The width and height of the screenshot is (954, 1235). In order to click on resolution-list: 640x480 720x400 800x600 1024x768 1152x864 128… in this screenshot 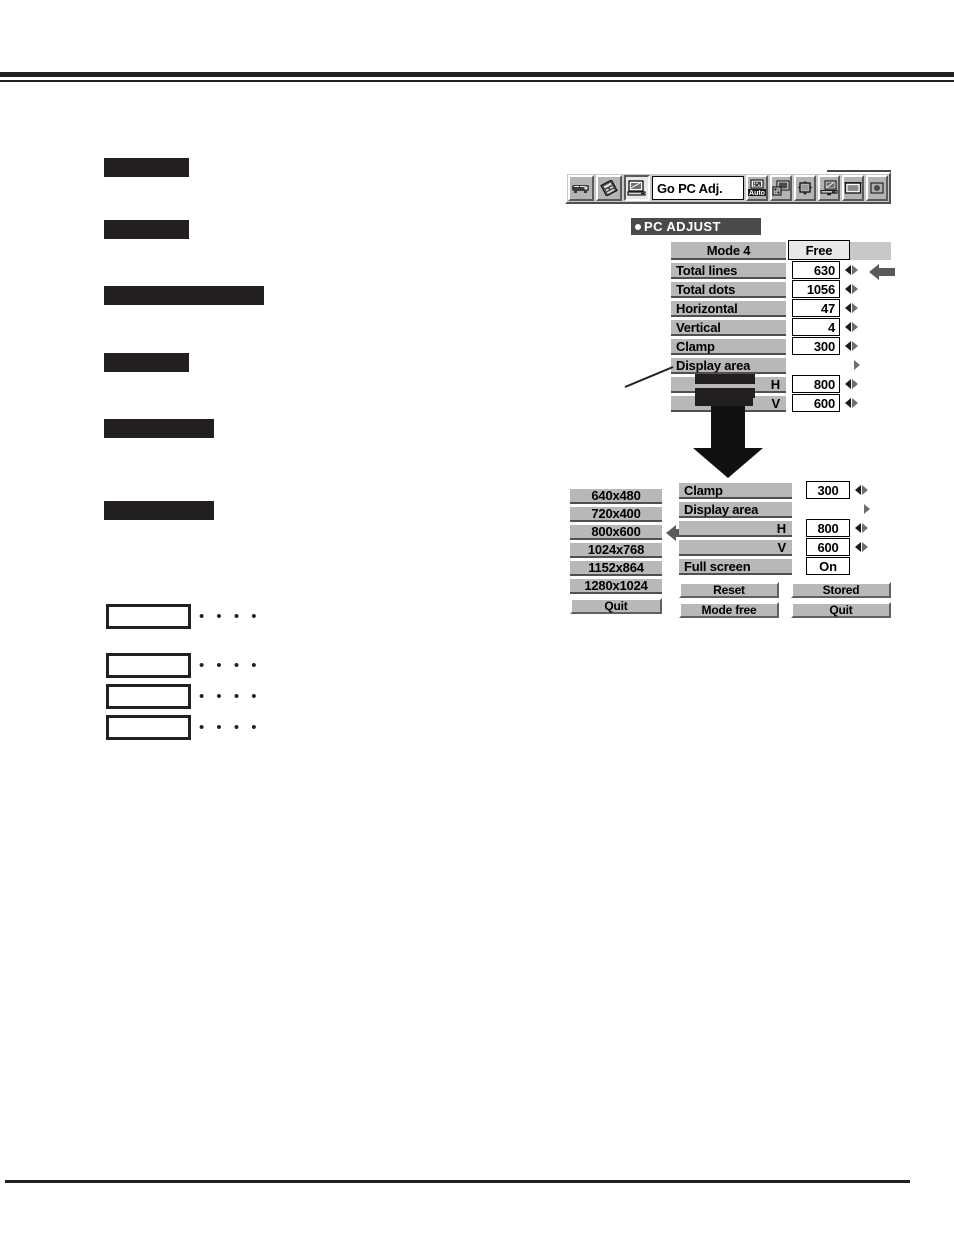, I will do `click(631, 550)`.